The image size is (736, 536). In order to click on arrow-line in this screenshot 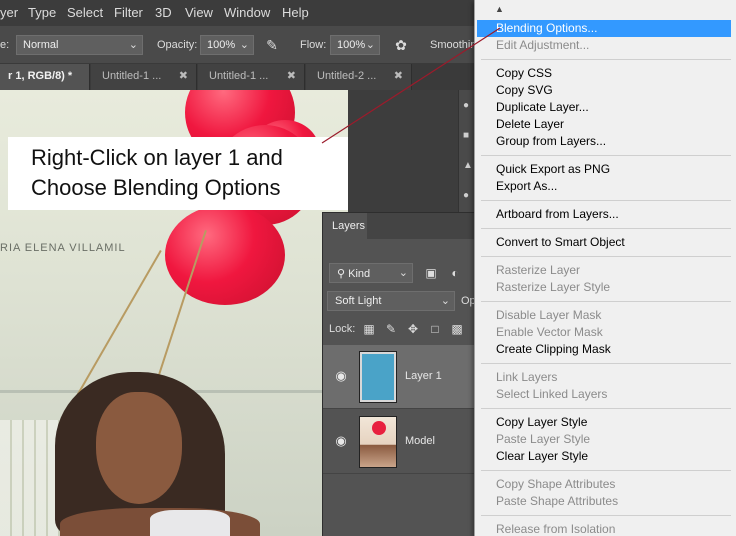, I will do `click(411, 85)`.